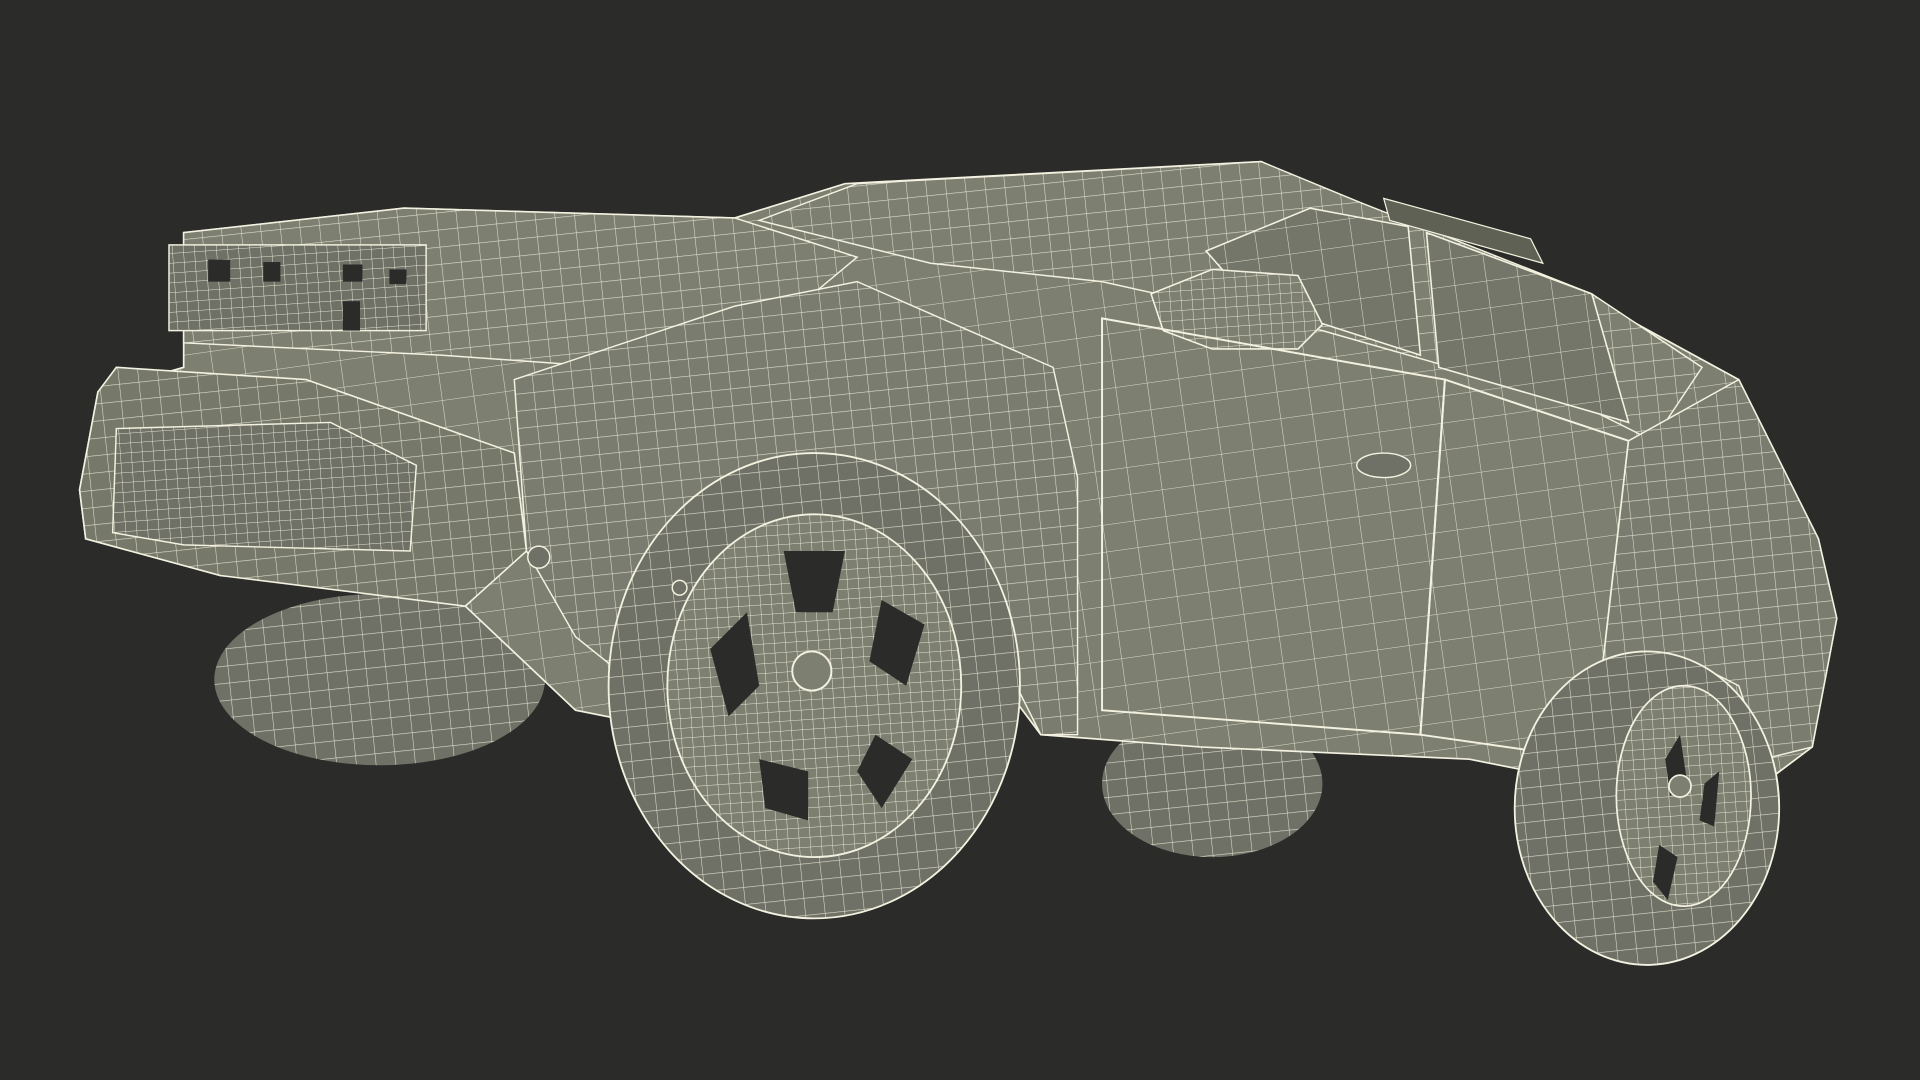 The width and height of the screenshot is (1920, 1080). I want to click on hood-vents, so click(297, 288).